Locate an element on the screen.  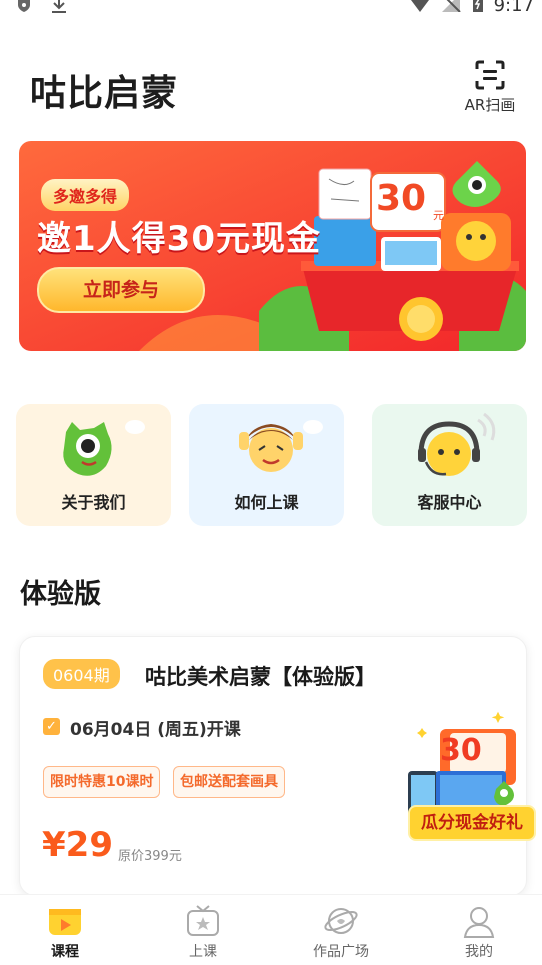
green-monster-icon is located at coordinates (104, 448).